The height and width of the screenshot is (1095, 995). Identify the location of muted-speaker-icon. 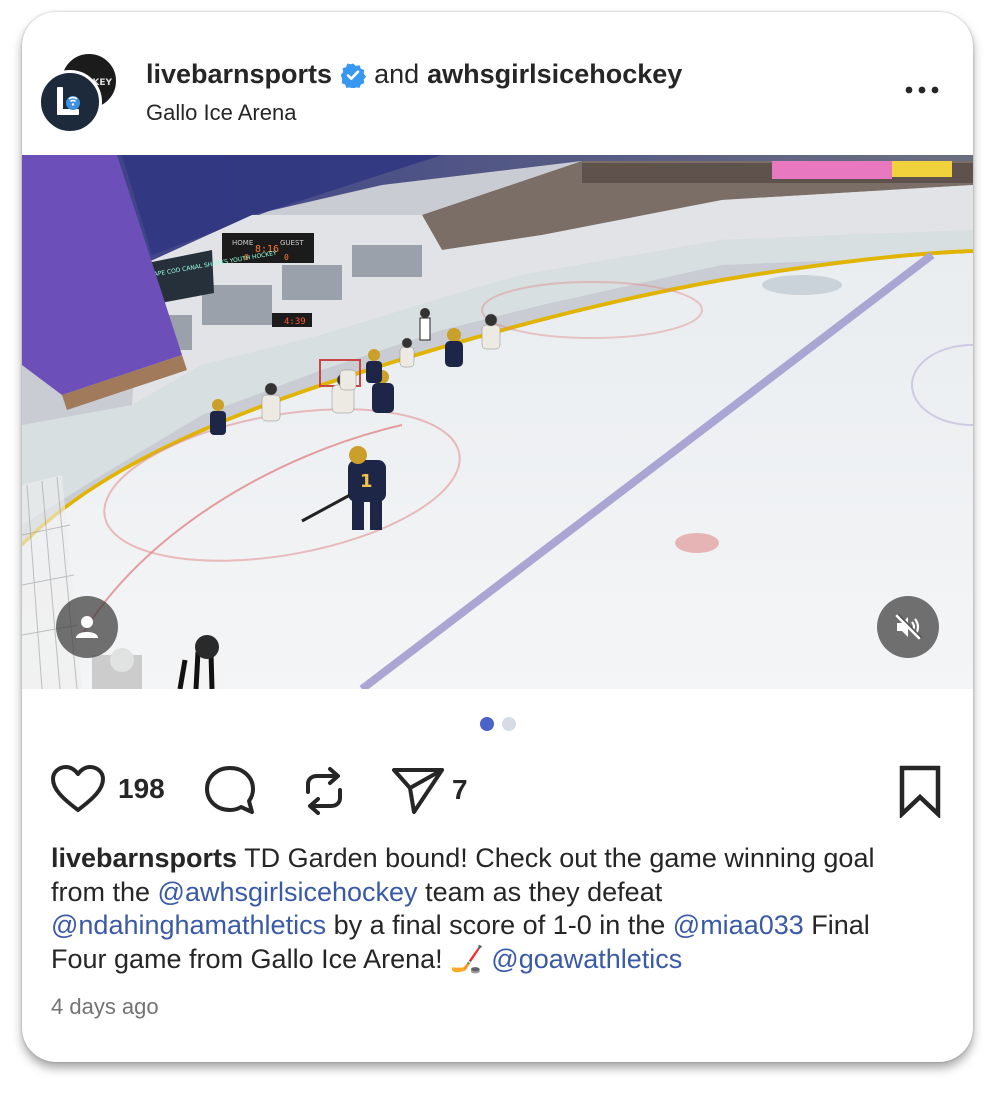
(908, 627).